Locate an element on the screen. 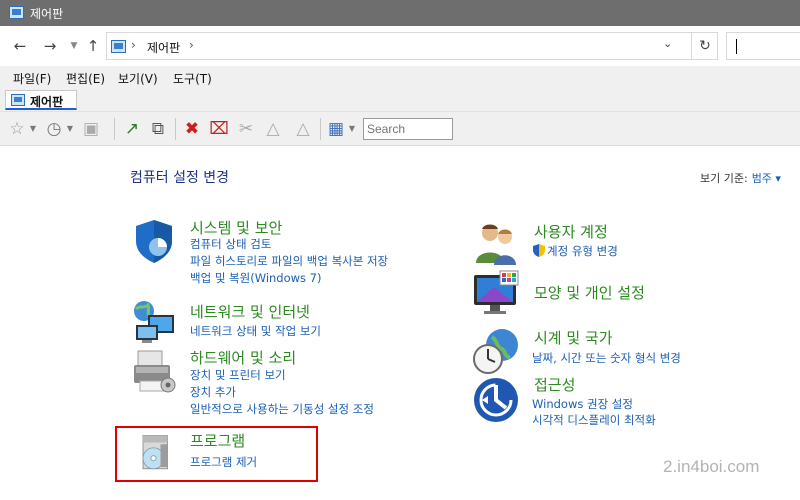 The image size is (800, 500). category-title: 하드웨어 및 소리 is located at coordinates (243, 357).